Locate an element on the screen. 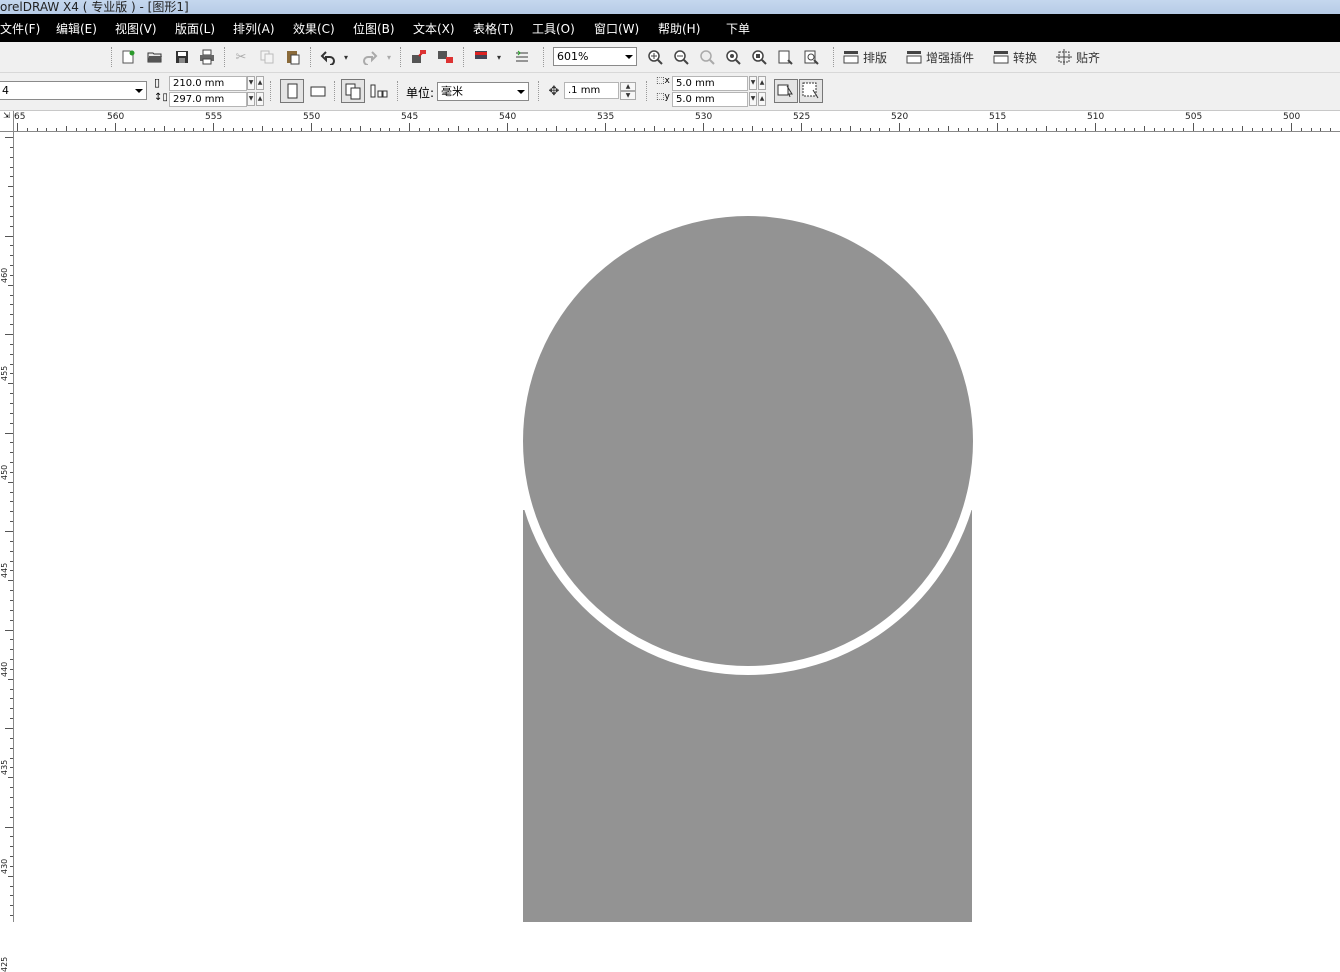  zoom-selected-icon is located at coordinates (707, 57).